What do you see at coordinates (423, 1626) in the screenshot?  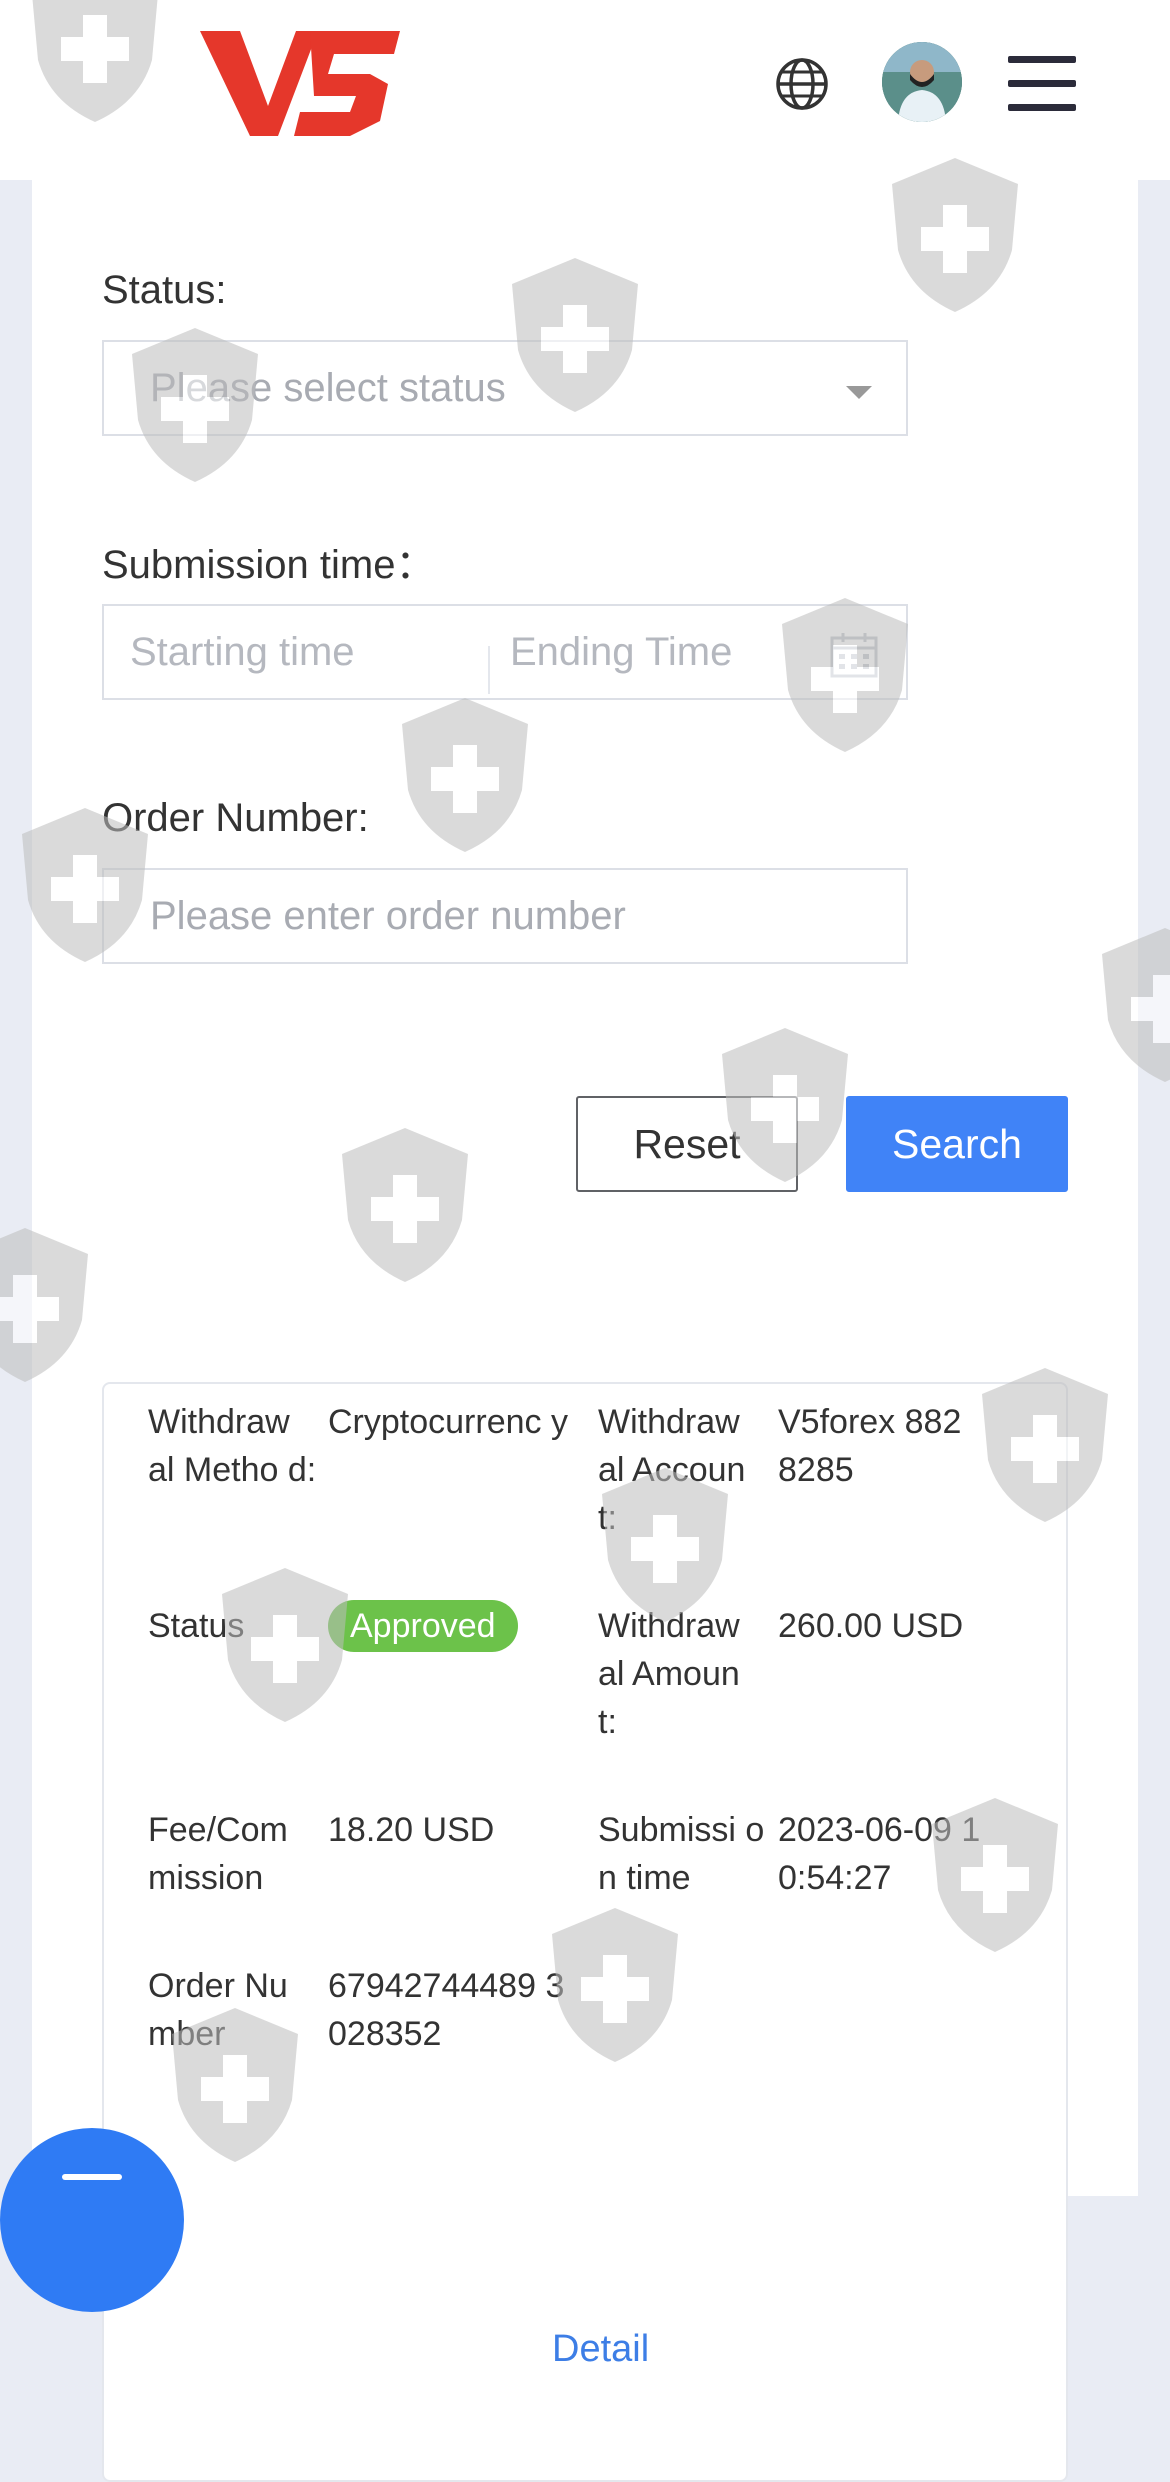 I see `status-badge: Approved` at bounding box center [423, 1626].